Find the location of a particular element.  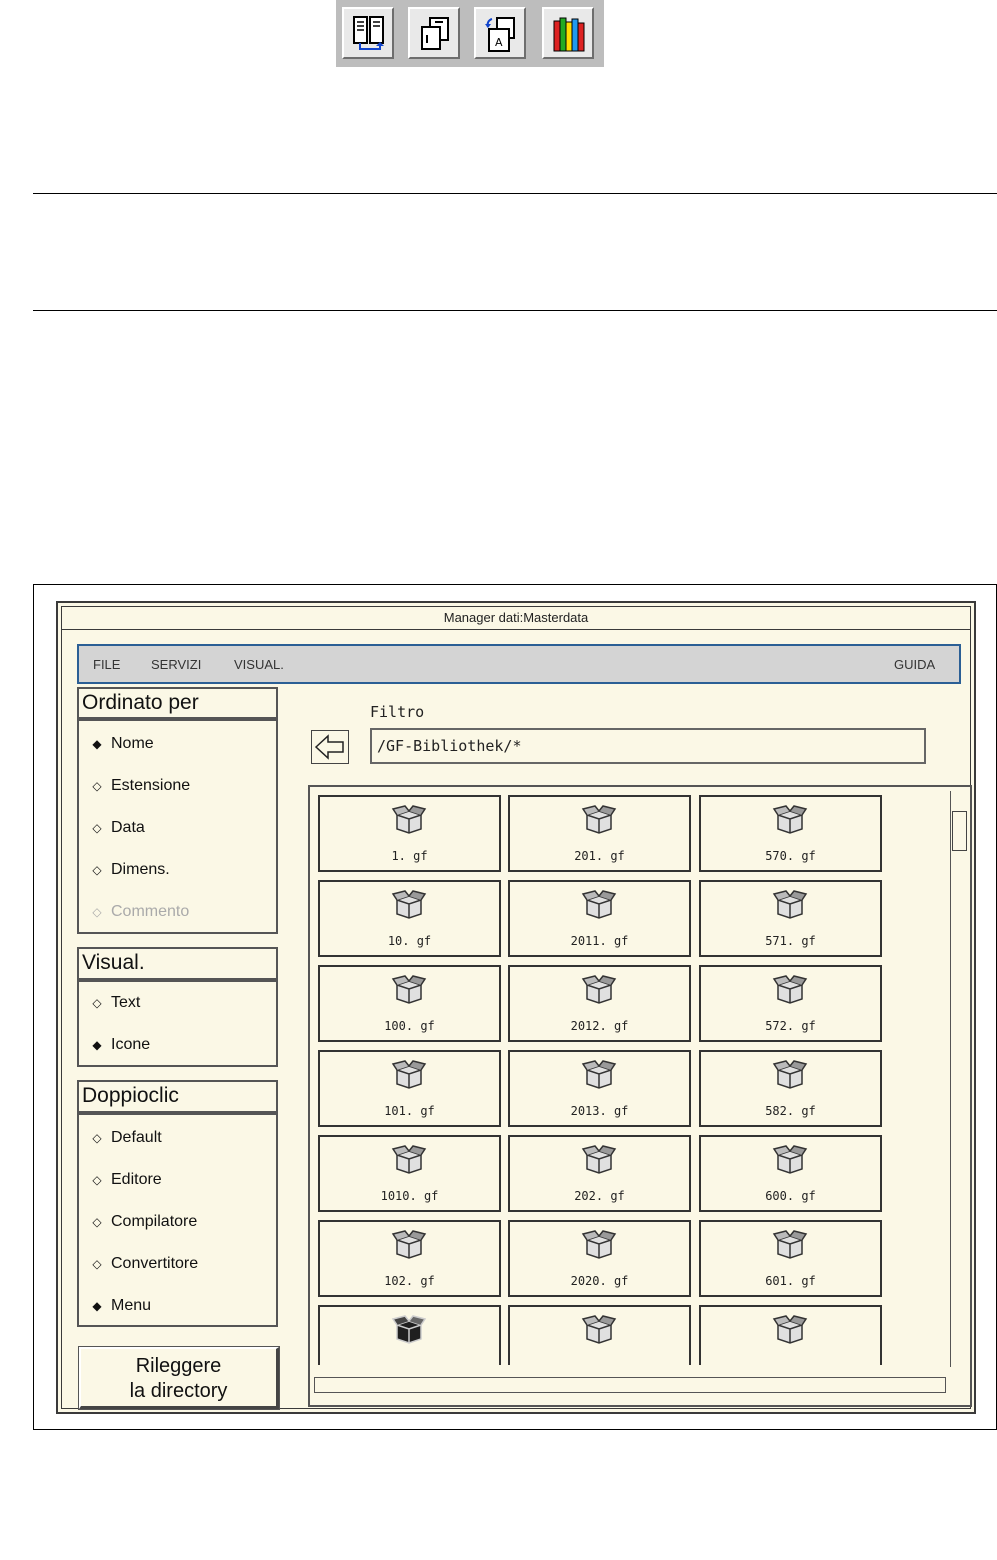

horizontal-scrollbar is located at coordinates (630, 1385).